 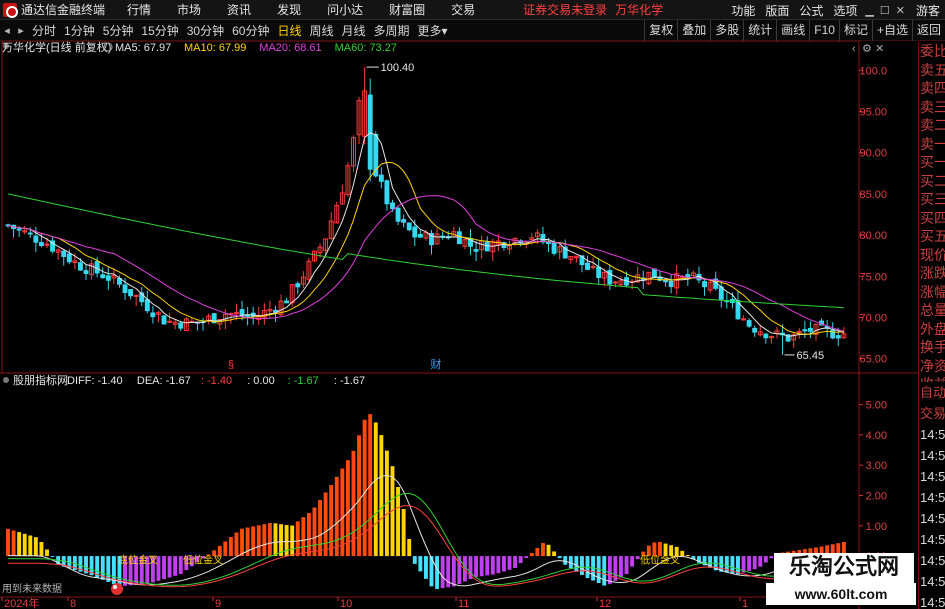 What do you see at coordinates (811, 10) in the screenshot?
I see `menu-item-formula: 公式` at bounding box center [811, 10].